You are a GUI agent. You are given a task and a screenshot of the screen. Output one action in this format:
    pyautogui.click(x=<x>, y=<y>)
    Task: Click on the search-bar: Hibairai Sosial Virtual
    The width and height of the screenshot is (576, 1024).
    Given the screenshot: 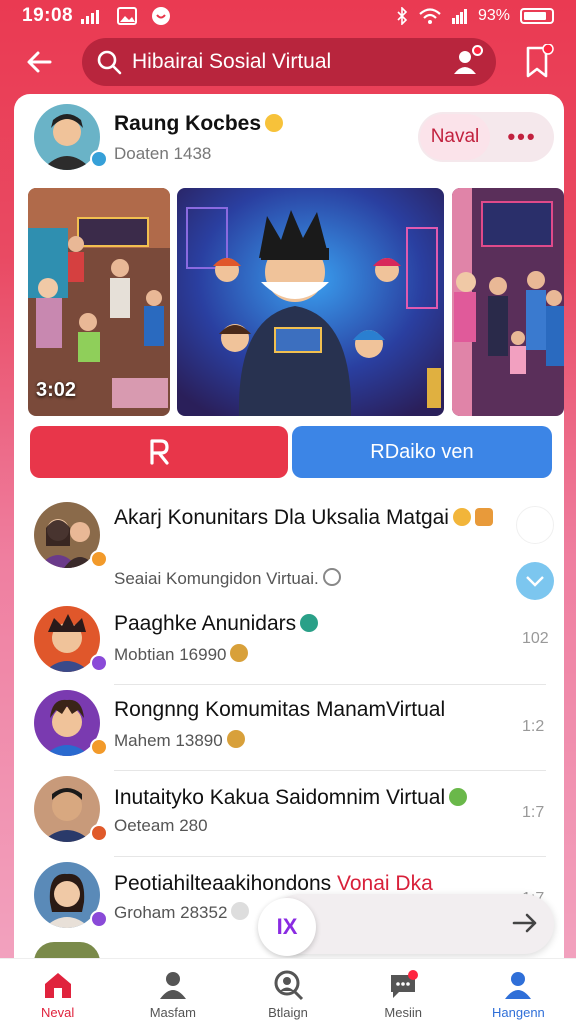 What is the action you would take?
    pyautogui.click(x=289, y=62)
    